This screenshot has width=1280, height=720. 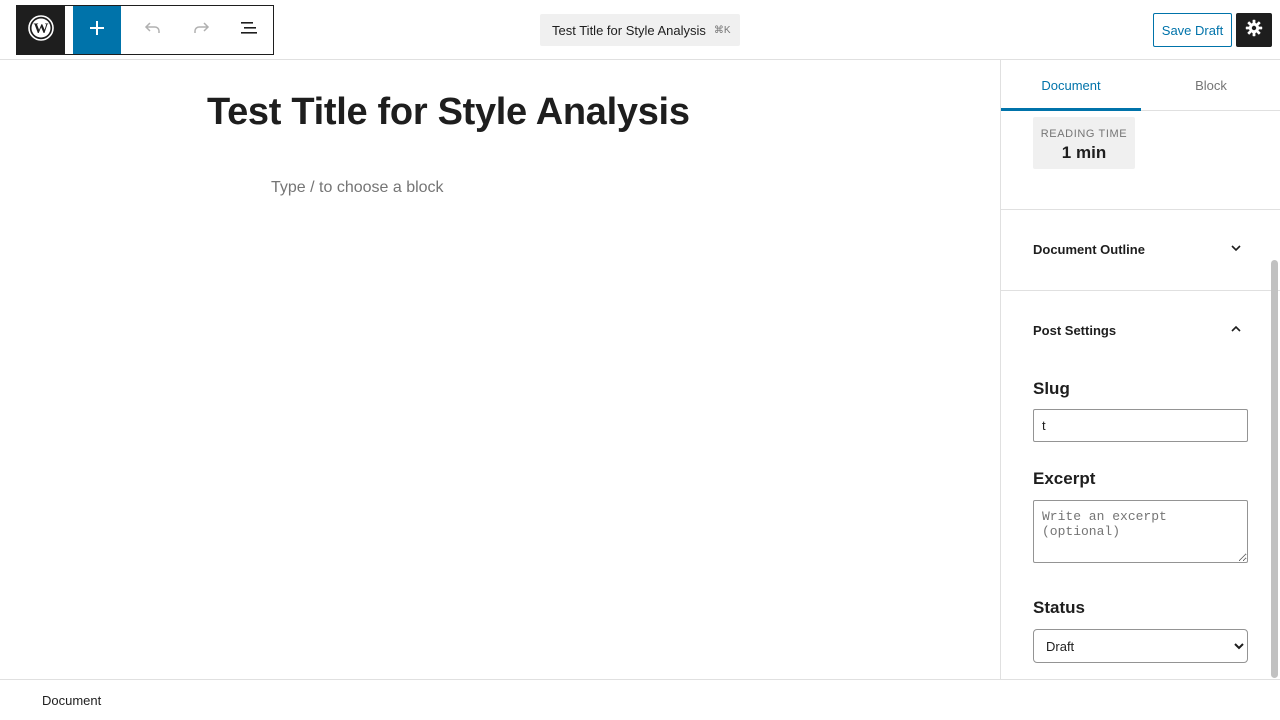 I want to click on document-outline-label: Document Outline, so click(x=1089, y=249).